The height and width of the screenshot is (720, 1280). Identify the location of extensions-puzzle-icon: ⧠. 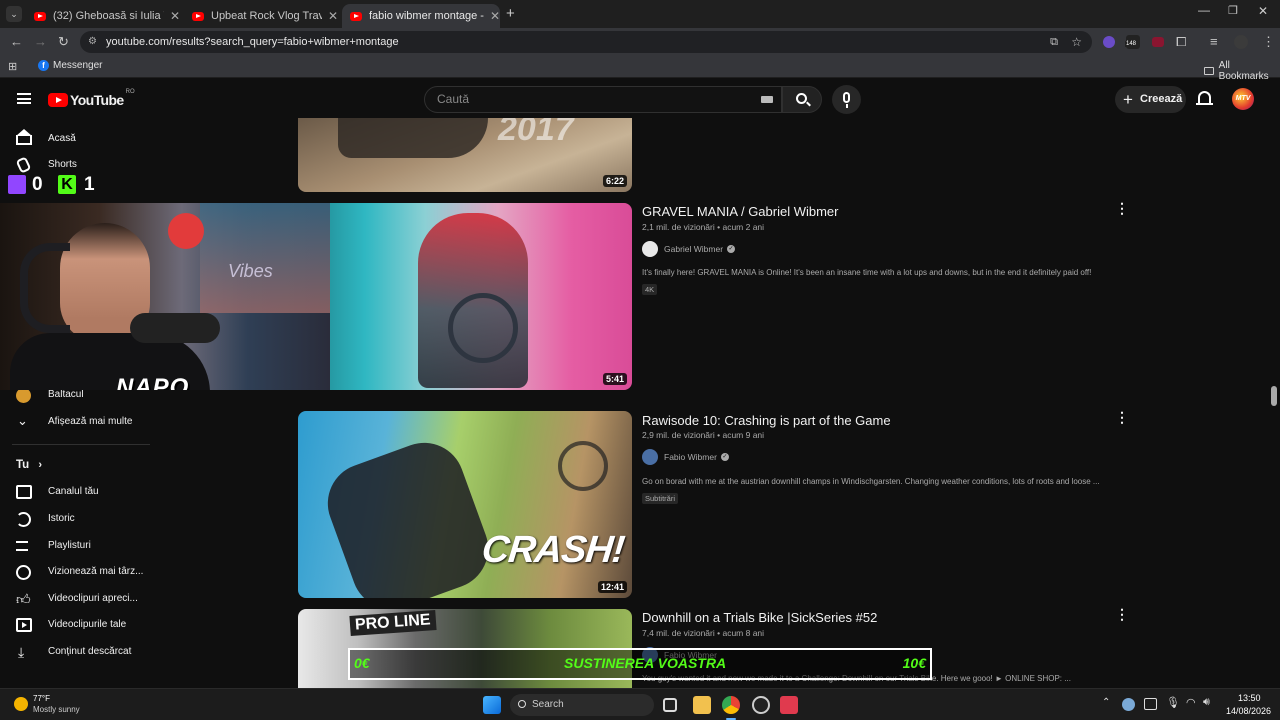
(1181, 42).